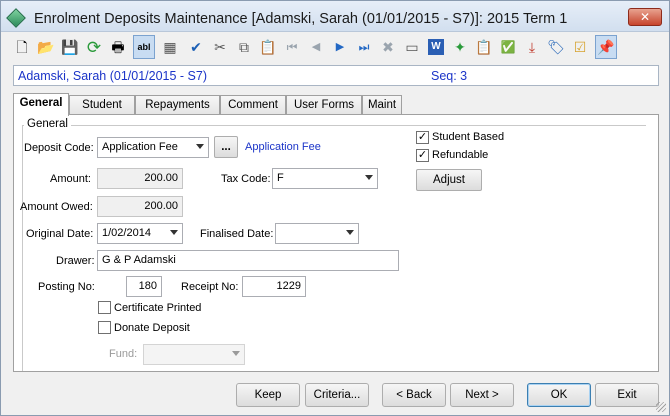  Describe the element at coordinates (70, 179) in the screenshot. I see `amount-label: Amount:` at that location.